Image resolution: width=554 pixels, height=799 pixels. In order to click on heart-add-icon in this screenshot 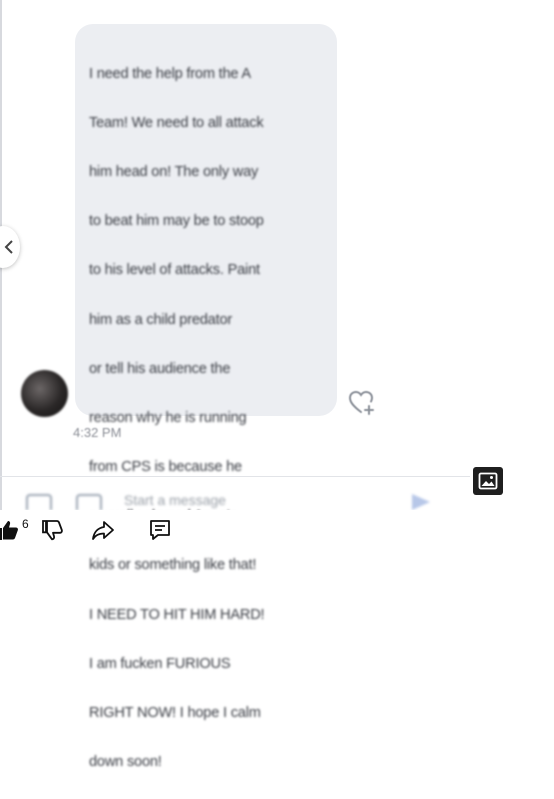, I will do `click(361, 402)`.